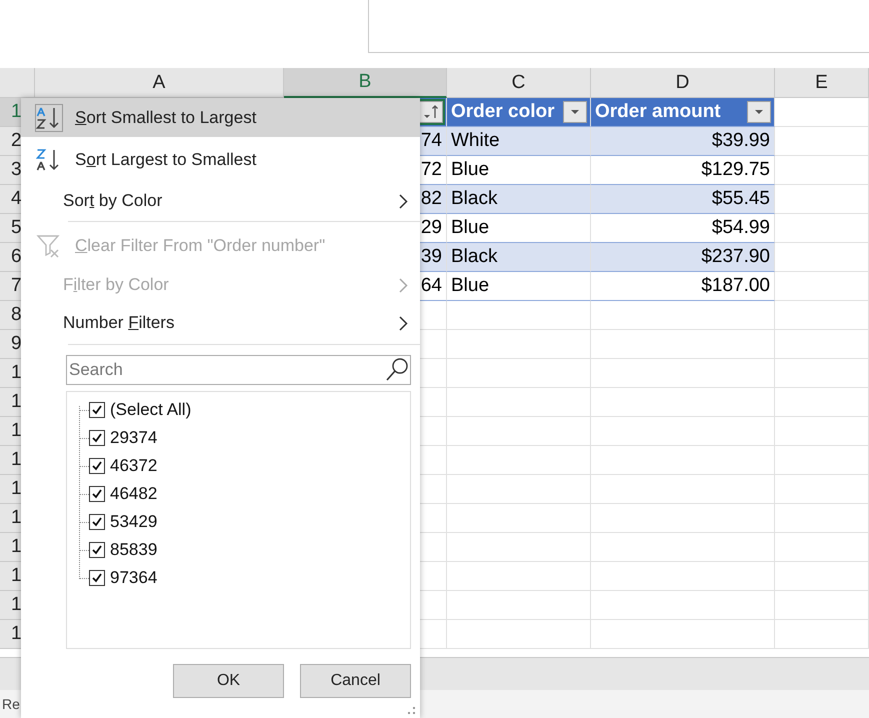 The image size is (869, 718). I want to click on table-cell: $55.45, so click(683, 199).